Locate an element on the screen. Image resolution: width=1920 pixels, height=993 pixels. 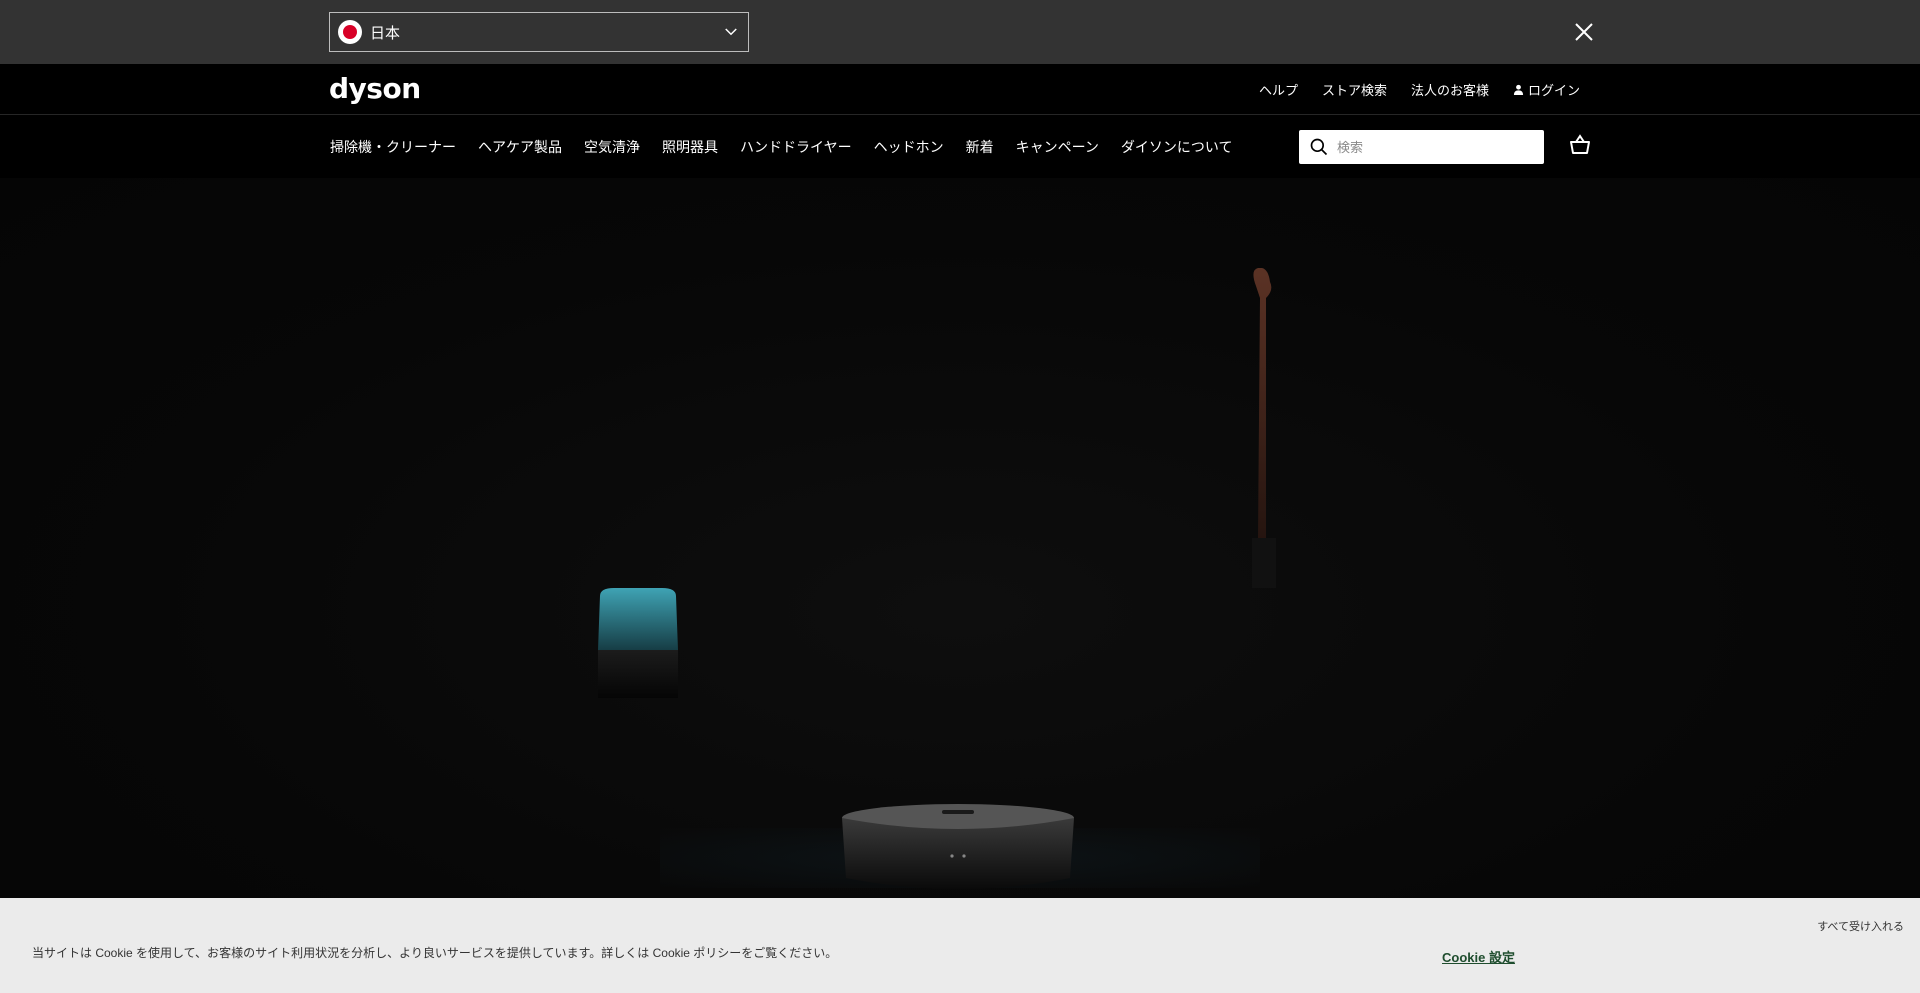
cookie-accept-link: すべて受け入れる is located at coordinates (1860, 926).